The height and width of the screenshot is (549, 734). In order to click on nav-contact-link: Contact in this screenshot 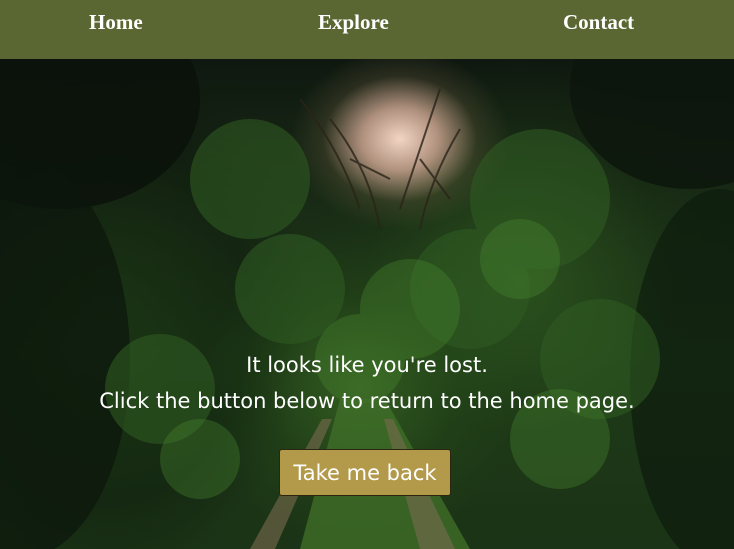, I will do `click(598, 22)`.